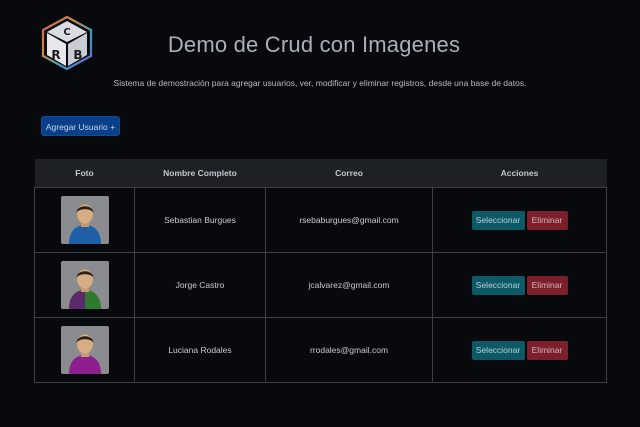 The height and width of the screenshot is (427, 640). What do you see at coordinates (349, 350) in the screenshot?
I see `email-cell: rrodales@gmail.com` at bounding box center [349, 350].